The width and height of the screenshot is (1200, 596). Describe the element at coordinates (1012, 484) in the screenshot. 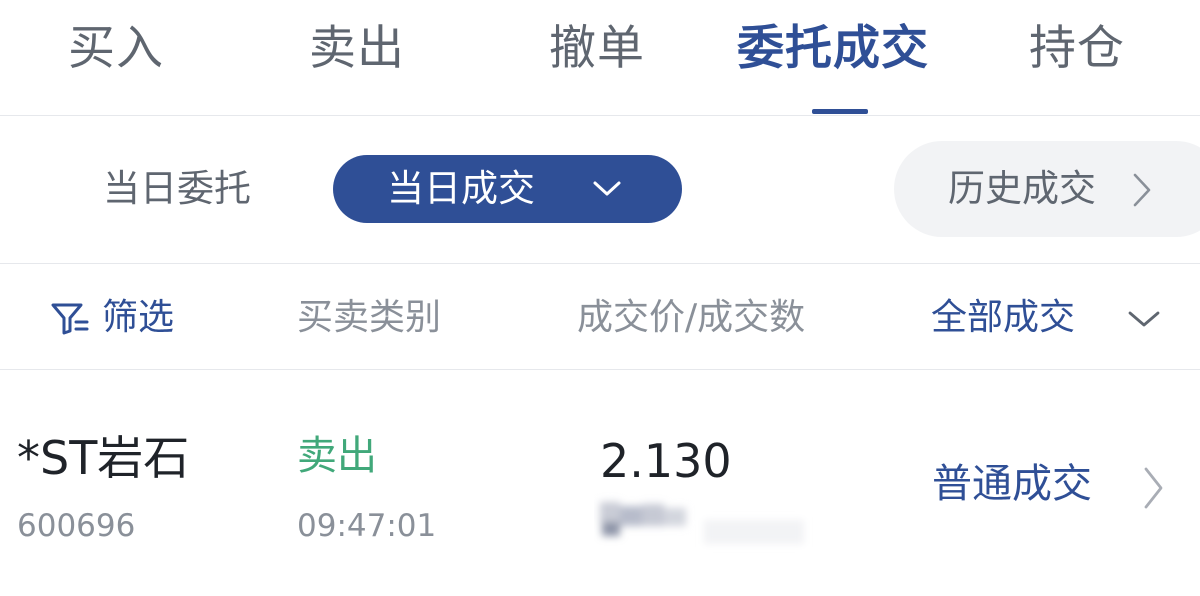

I see `deal-type: 普通成交` at that location.